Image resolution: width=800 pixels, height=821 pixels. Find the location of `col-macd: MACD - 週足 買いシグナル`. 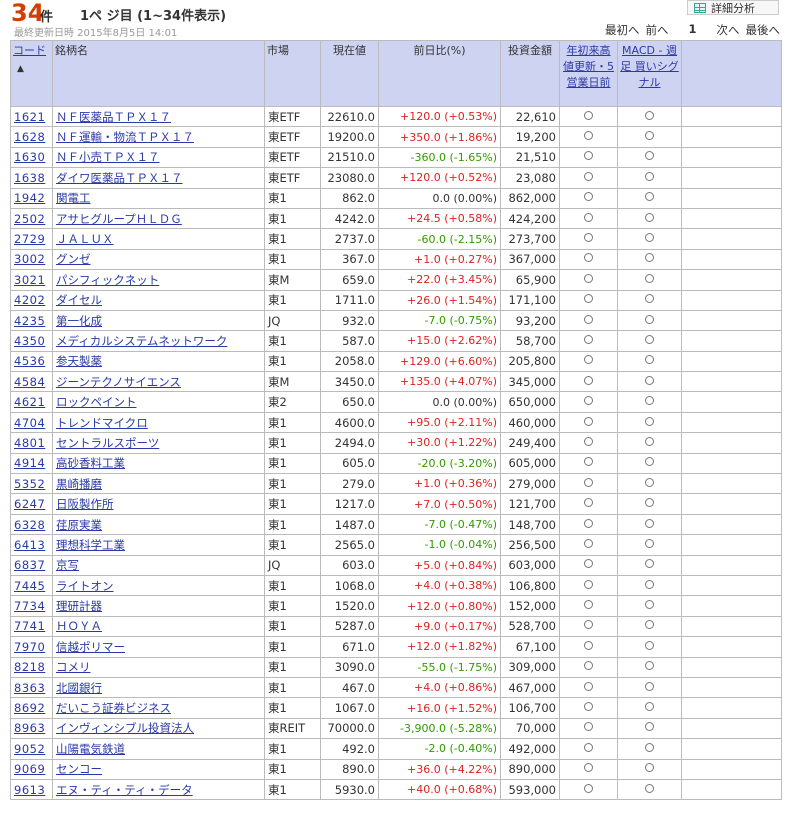

col-macd: MACD - 週足 買いシグナル is located at coordinates (649, 73).